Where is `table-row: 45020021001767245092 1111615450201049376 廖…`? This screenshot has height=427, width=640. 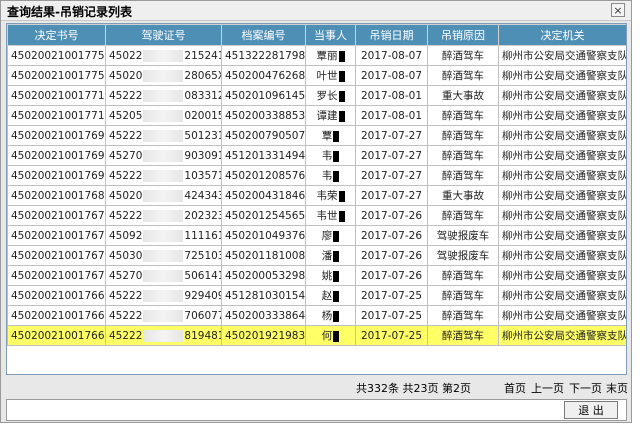 table-row: 45020021001767245092 1111615450201049376 廖… is located at coordinates (316, 235).